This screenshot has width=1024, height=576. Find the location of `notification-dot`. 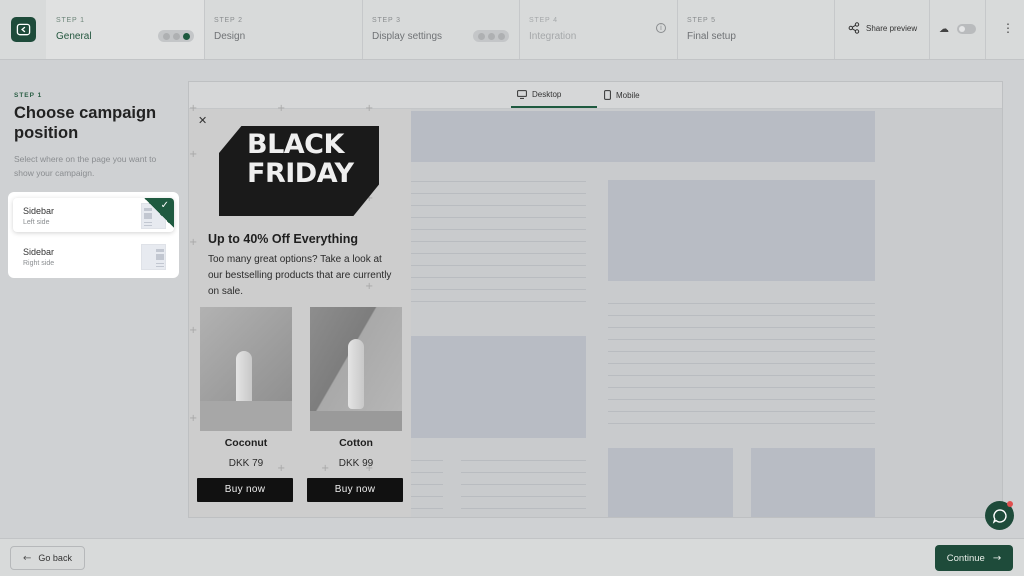

notification-dot is located at coordinates (1010, 504).